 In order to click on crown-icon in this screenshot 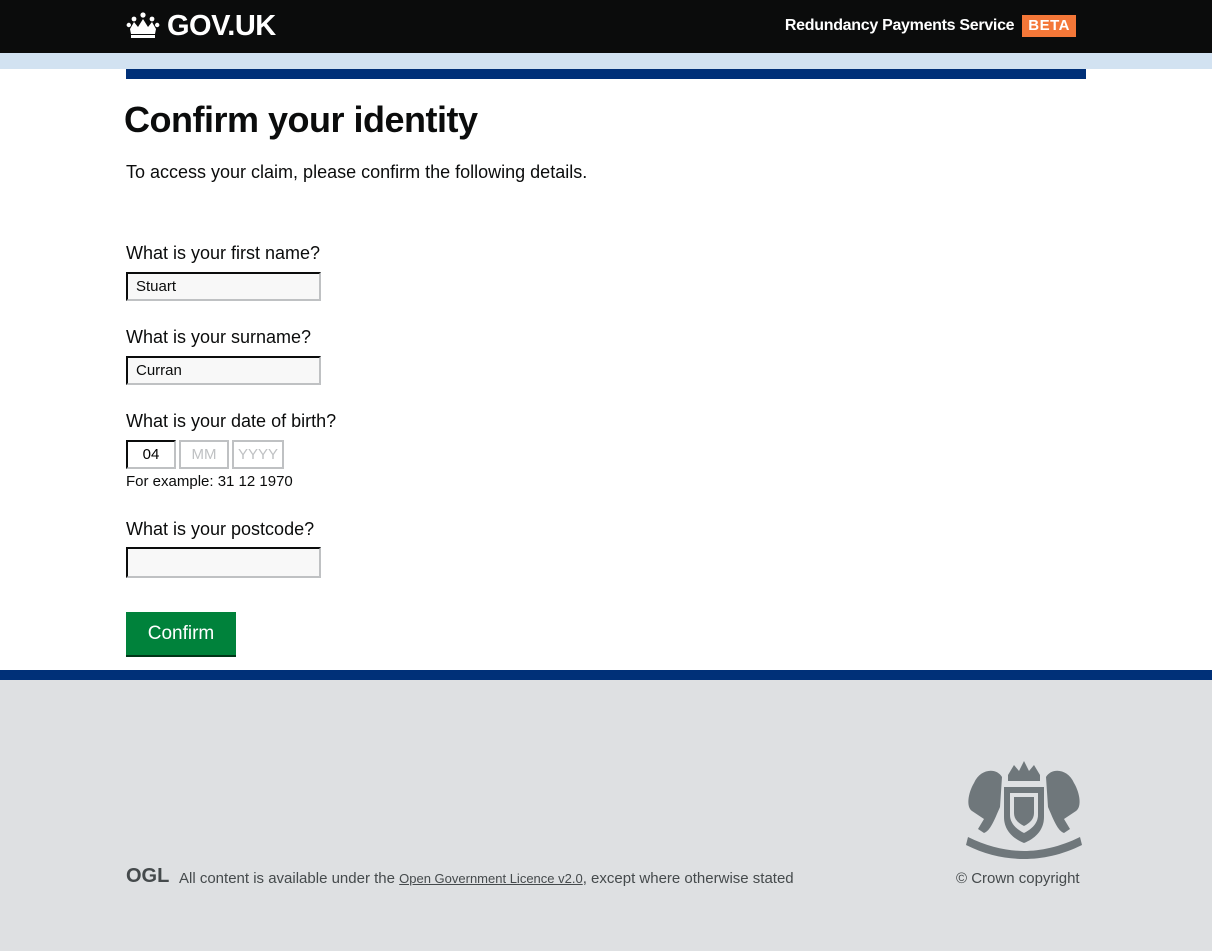, I will do `click(143, 25)`.